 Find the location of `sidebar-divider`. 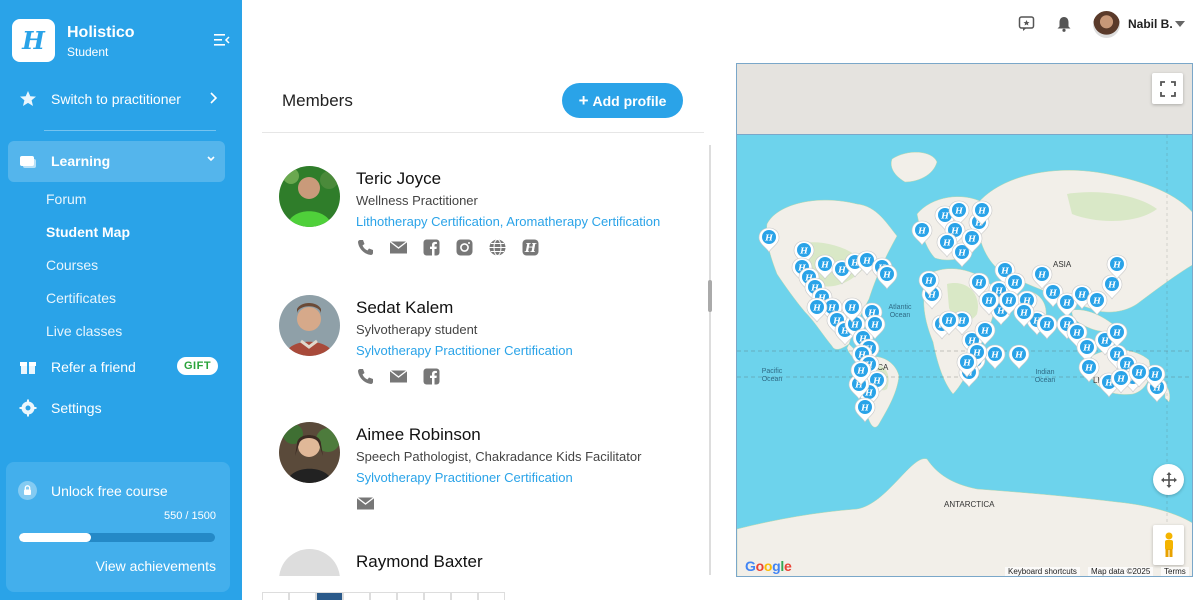

sidebar-divider is located at coordinates (130, 130).